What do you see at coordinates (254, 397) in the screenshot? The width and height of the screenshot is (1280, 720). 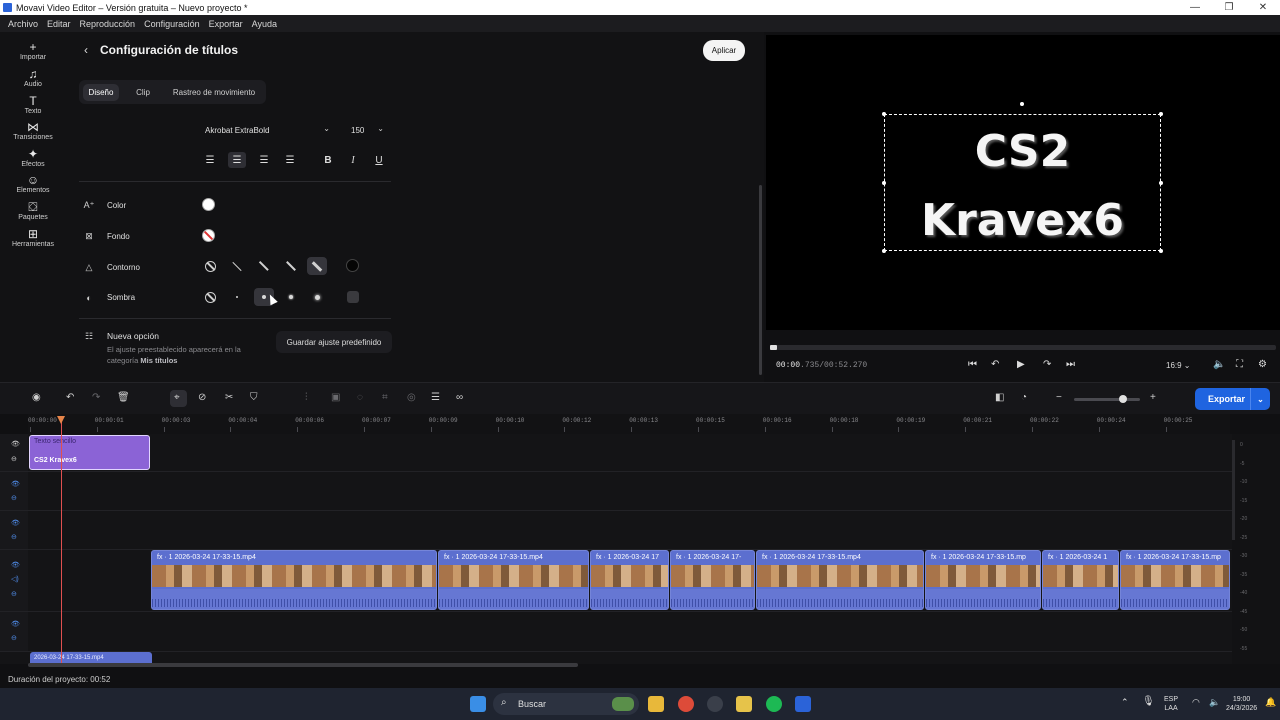 I see `marker-icon: ⛉` at bounding box center [254, 397].